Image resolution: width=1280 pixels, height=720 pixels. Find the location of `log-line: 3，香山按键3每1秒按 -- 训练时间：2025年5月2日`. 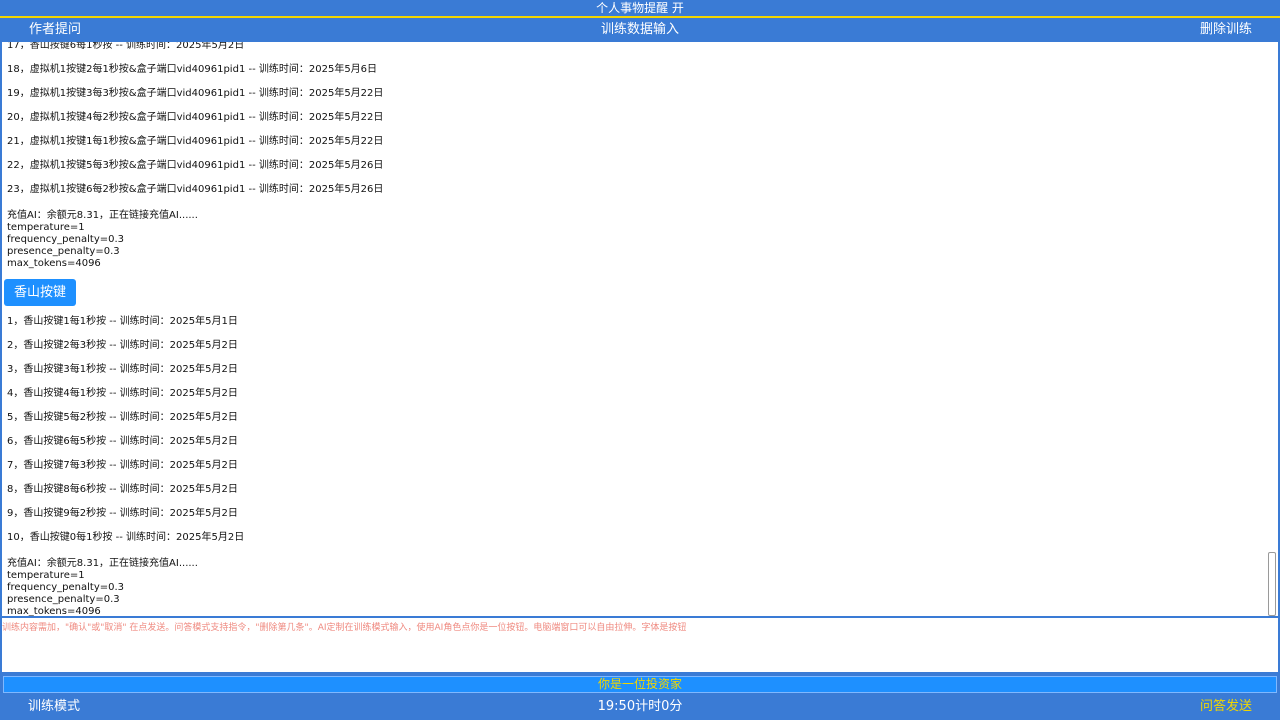

log-line: 3，香山按键3每1秒按 -- 训练时间：2025年5月2日 is located at coordinates (122, 369).